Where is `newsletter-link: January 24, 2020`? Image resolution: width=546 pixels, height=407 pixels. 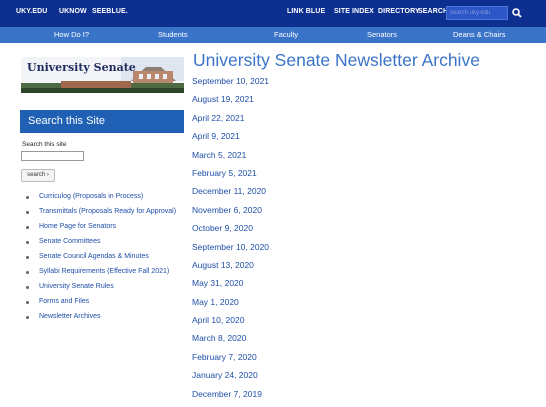
newsletter-link: January 24, 2020 is located at coordinates (230, 379).